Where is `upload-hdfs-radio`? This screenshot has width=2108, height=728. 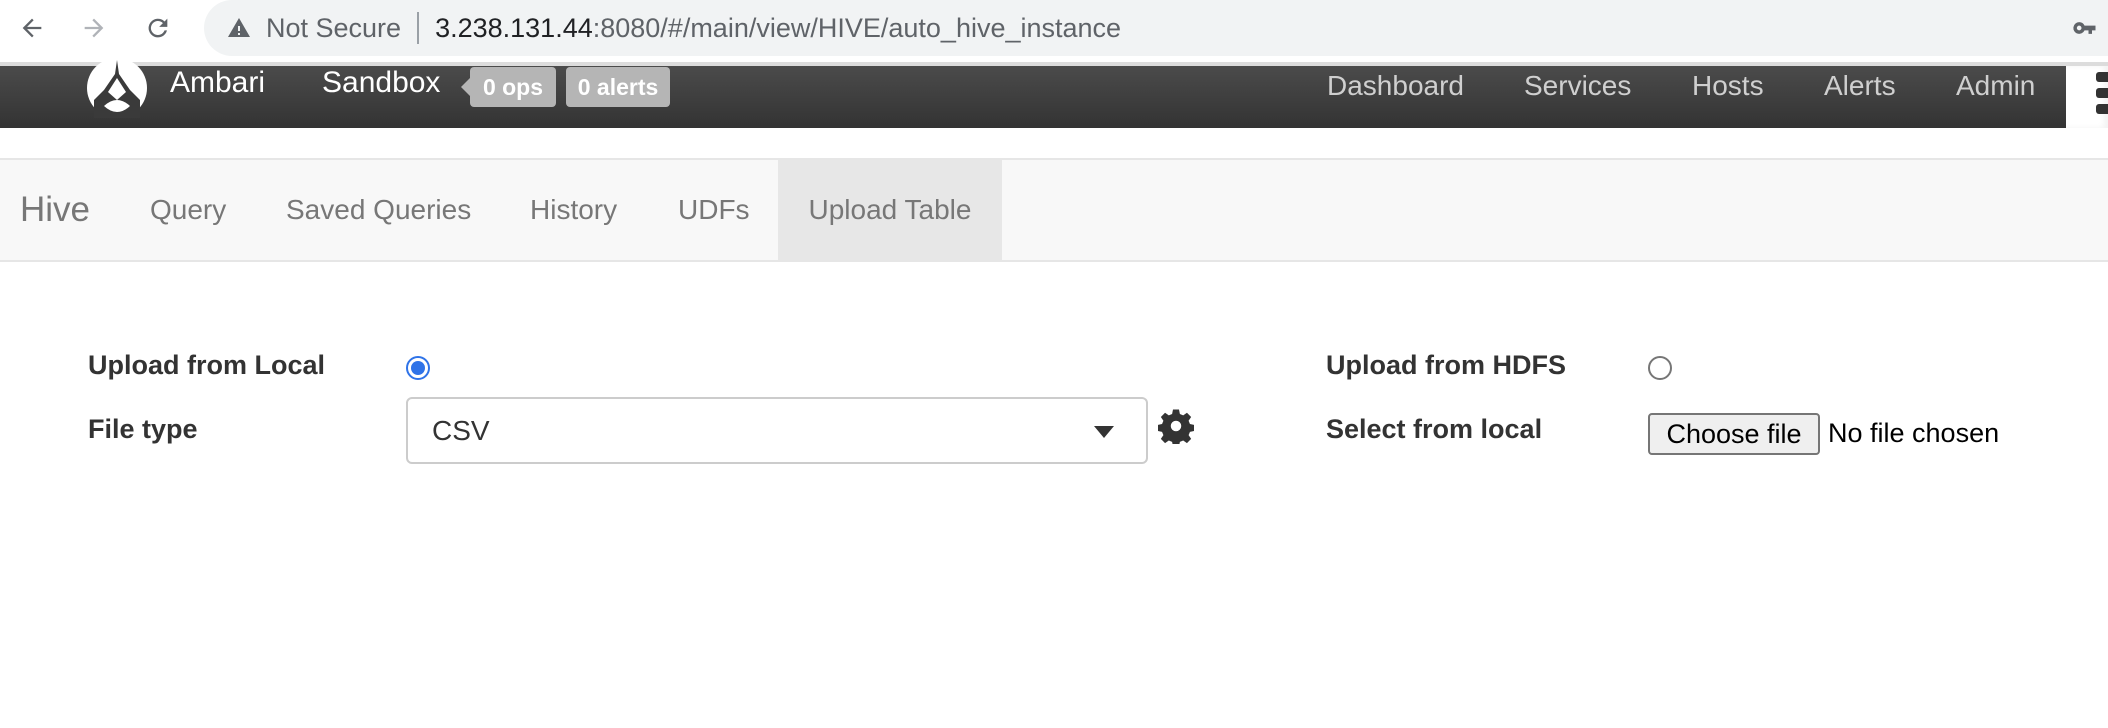
upload-hdfs-radio is located at coordinates (1660, 368).